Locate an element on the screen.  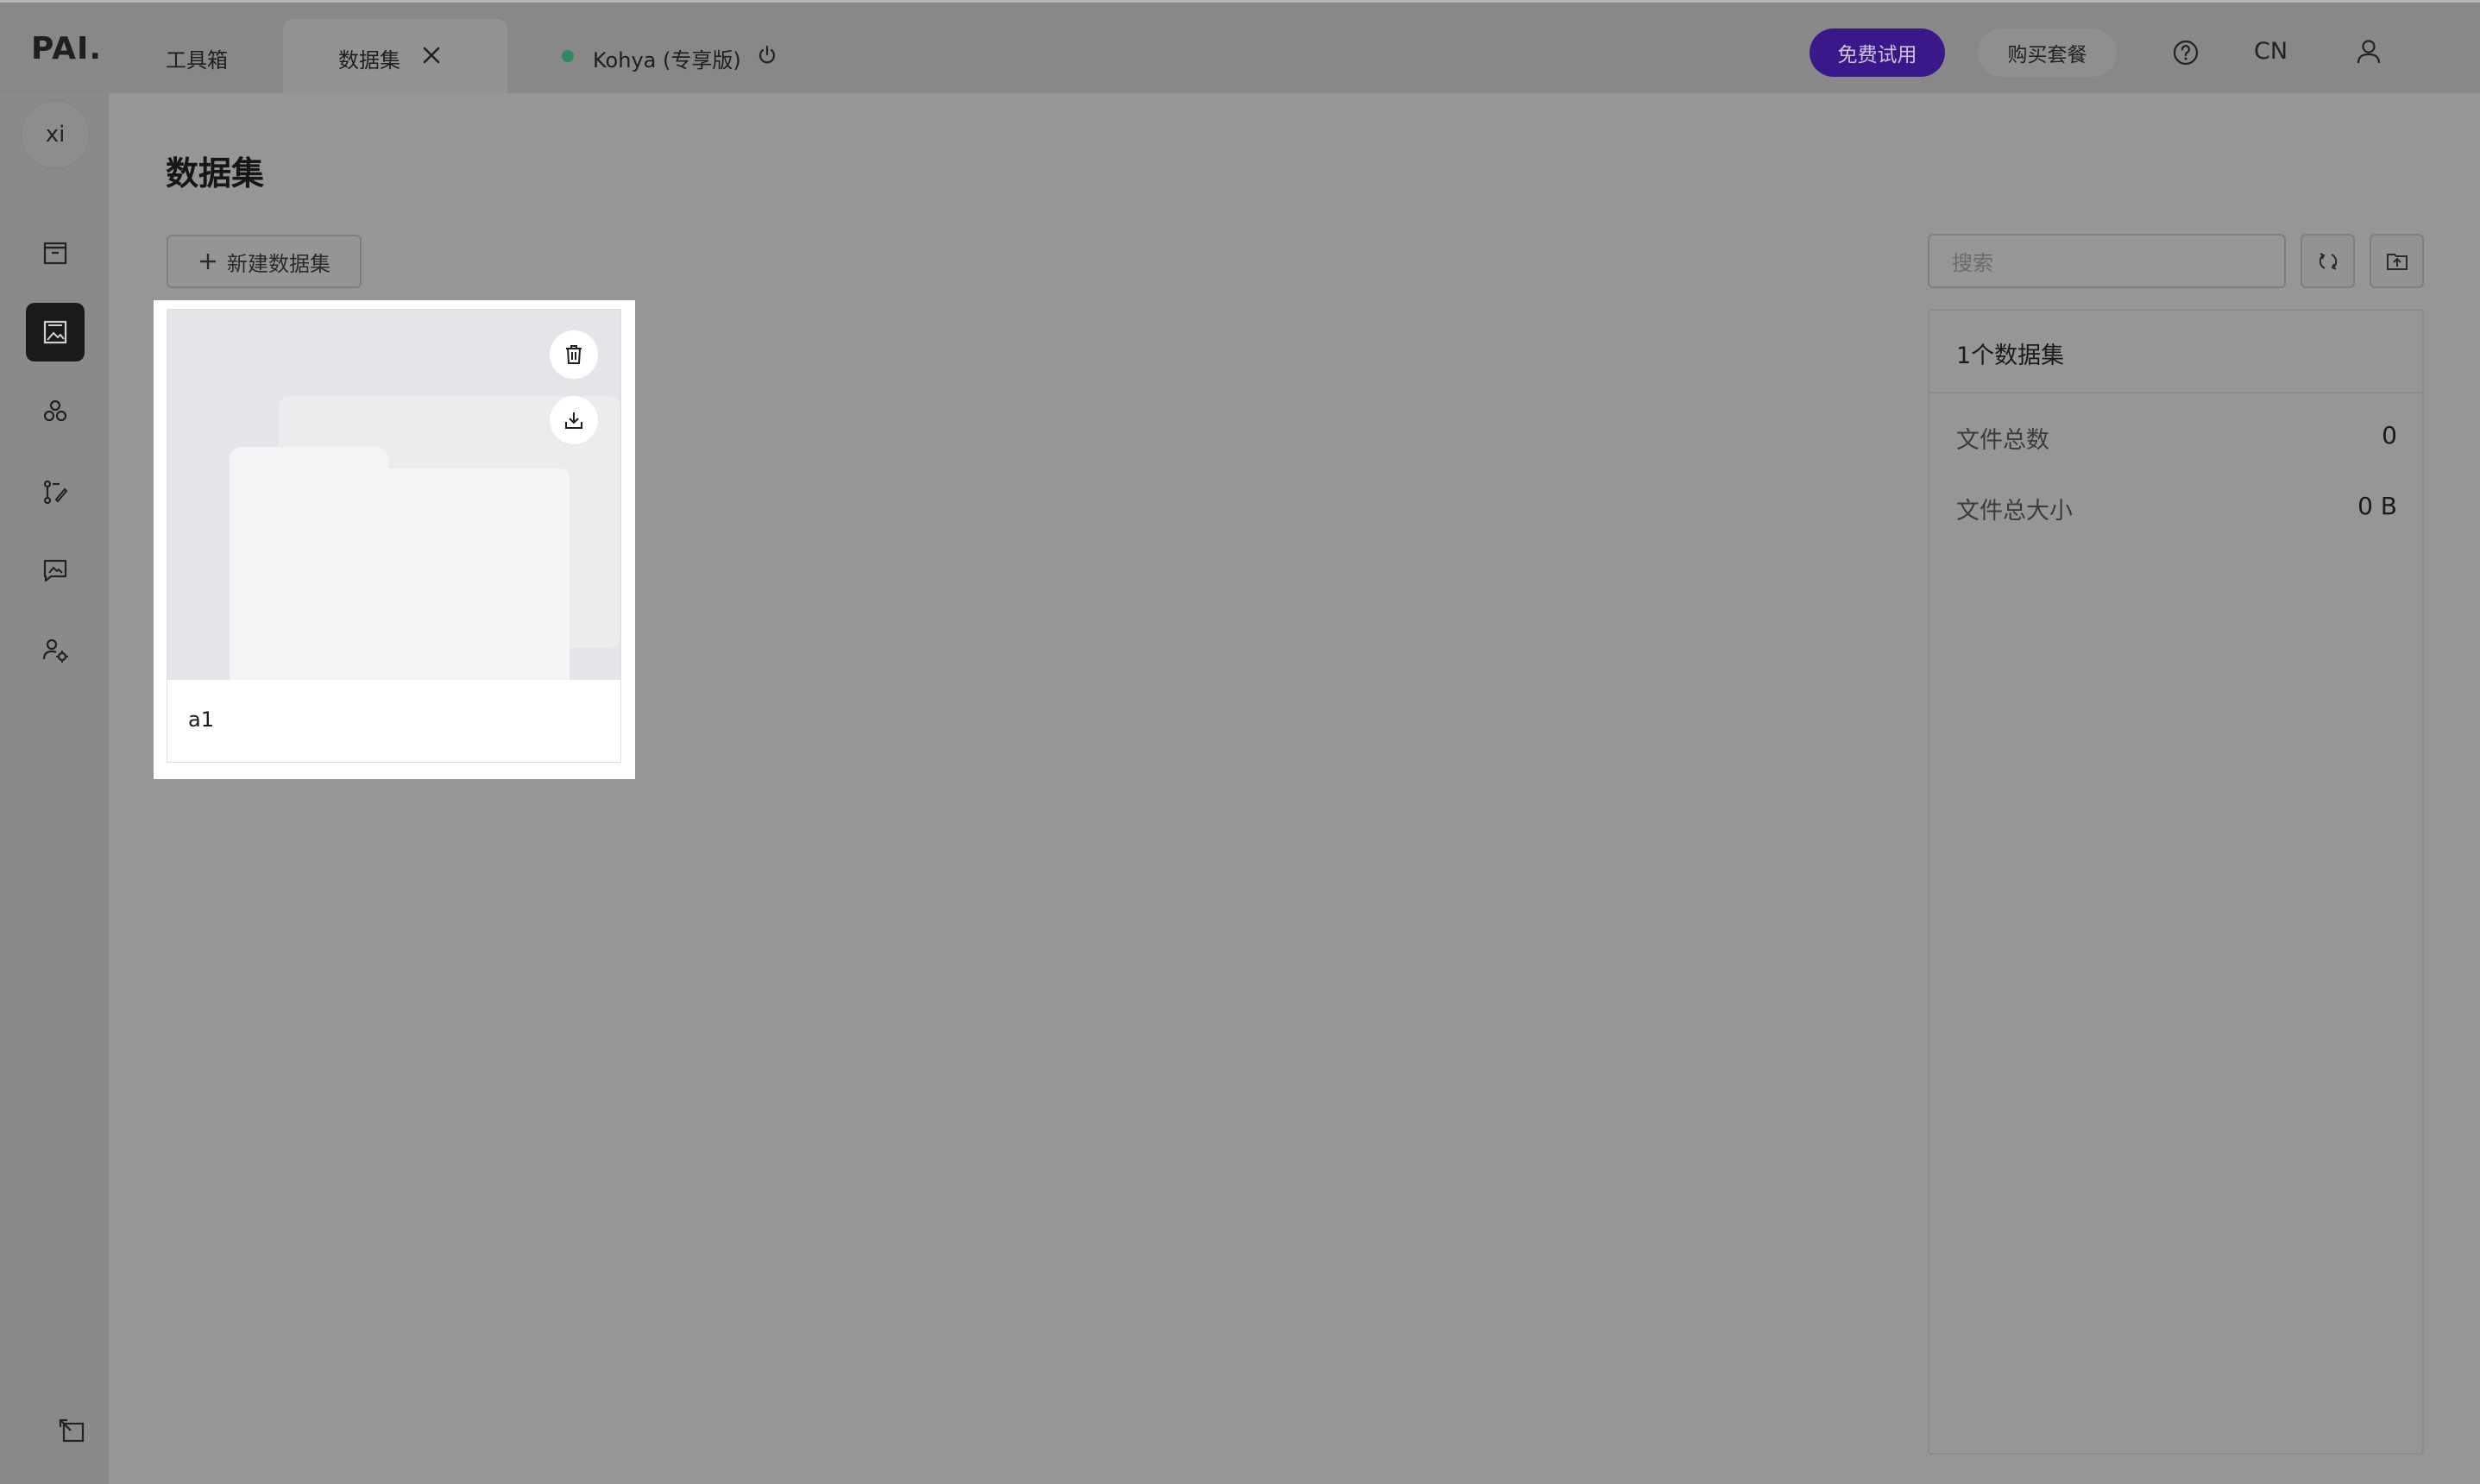
chat-image-icon is located at coordinates (55, 570).